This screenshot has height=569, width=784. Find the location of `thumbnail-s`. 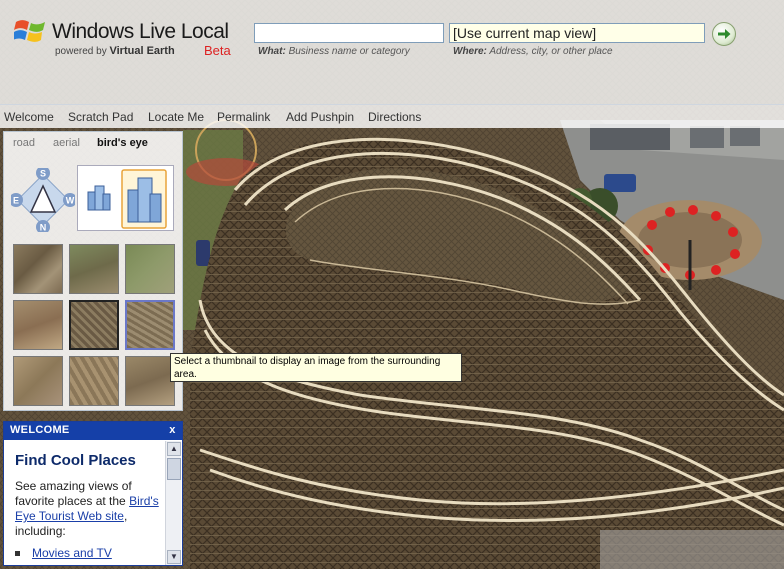

thumbnail-s is located at coordinates (94, 381).